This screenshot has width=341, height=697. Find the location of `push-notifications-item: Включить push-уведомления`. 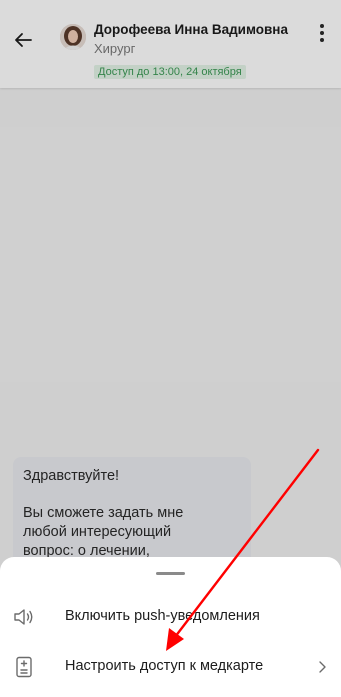

push-notifications-item: Включить push-уведомления is located at coordinates (170, 617).